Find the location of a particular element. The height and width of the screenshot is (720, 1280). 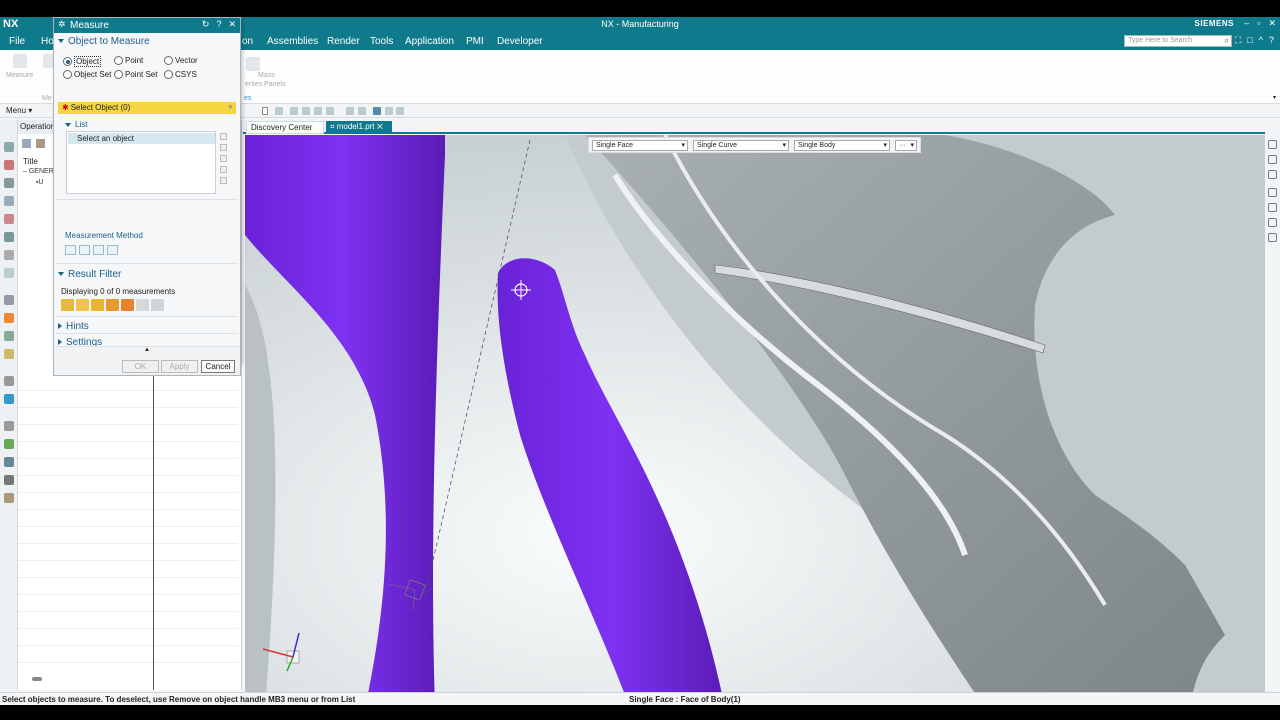

radio-vector: Vector is located at coordinates (181, 60).